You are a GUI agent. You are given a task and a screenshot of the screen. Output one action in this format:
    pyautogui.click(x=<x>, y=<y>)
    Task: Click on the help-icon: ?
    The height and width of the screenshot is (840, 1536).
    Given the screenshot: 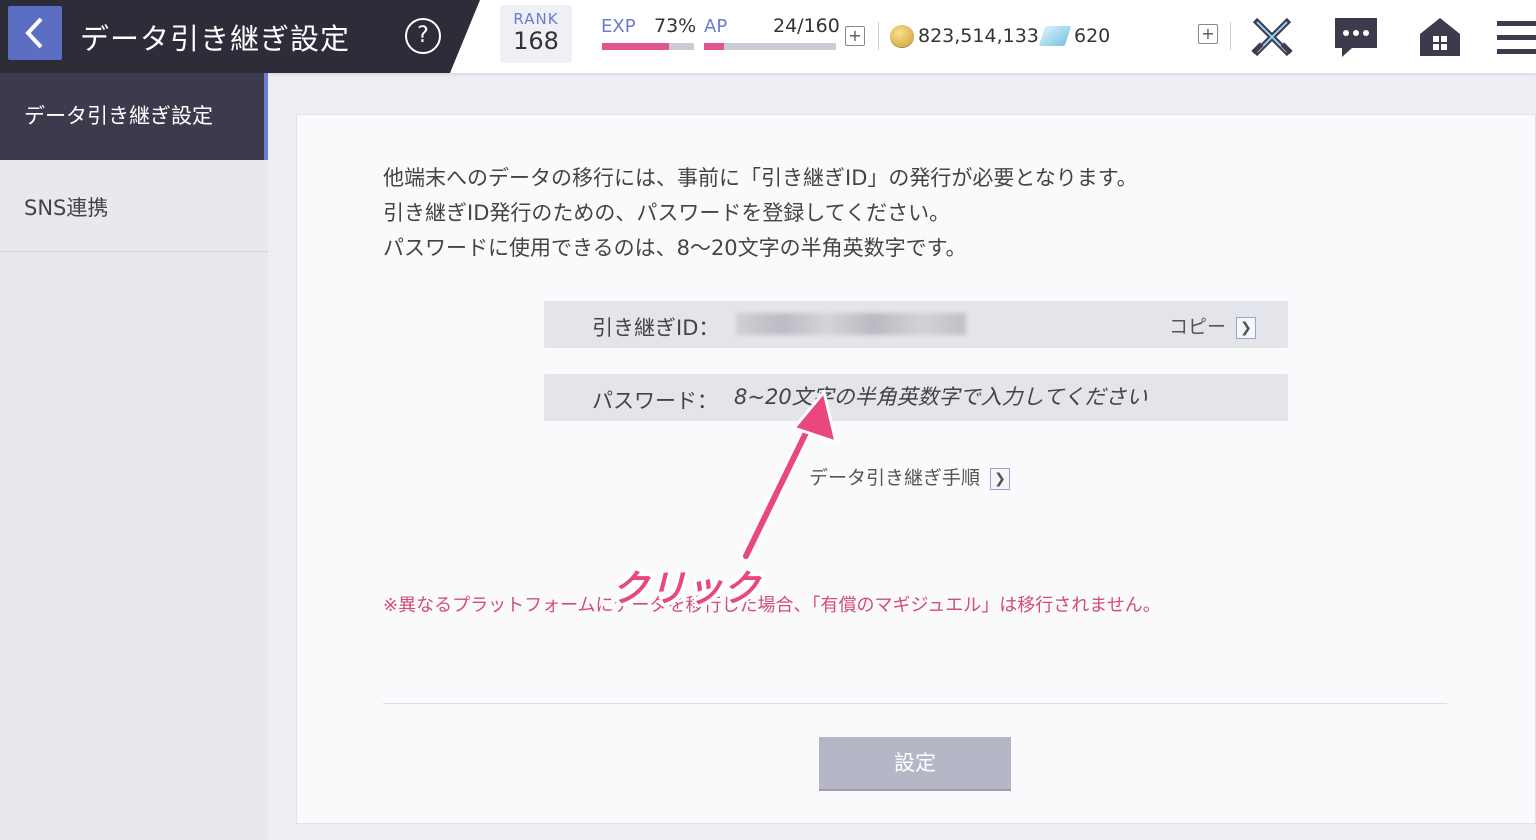 What is the action you would take?
    pyautogui.click(x=423, y=35)
    